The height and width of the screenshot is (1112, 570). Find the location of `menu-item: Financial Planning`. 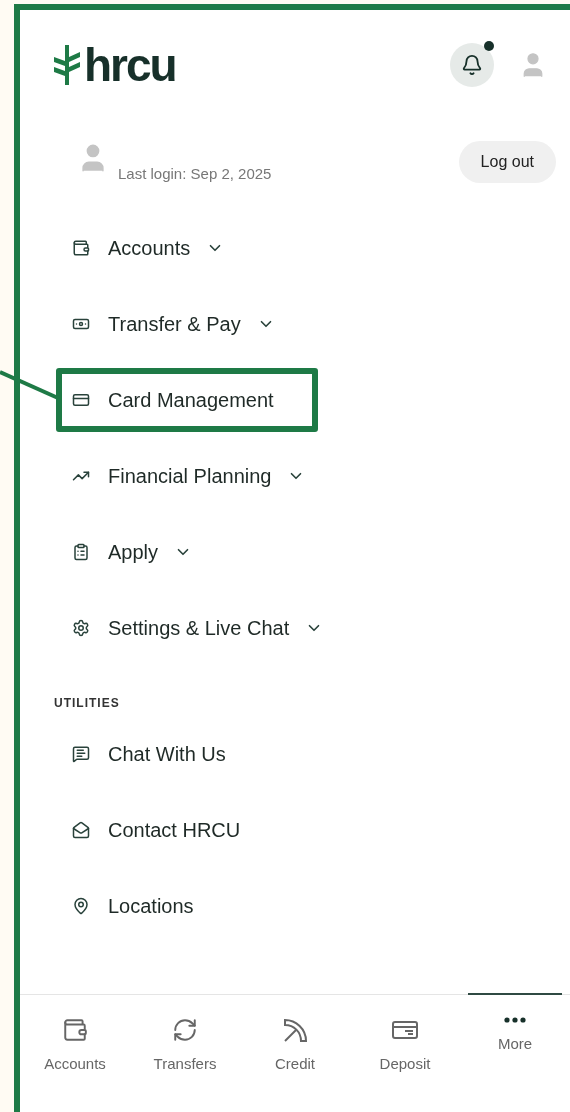

menu-item: Financial Planning is located at coordinates (203, 476).